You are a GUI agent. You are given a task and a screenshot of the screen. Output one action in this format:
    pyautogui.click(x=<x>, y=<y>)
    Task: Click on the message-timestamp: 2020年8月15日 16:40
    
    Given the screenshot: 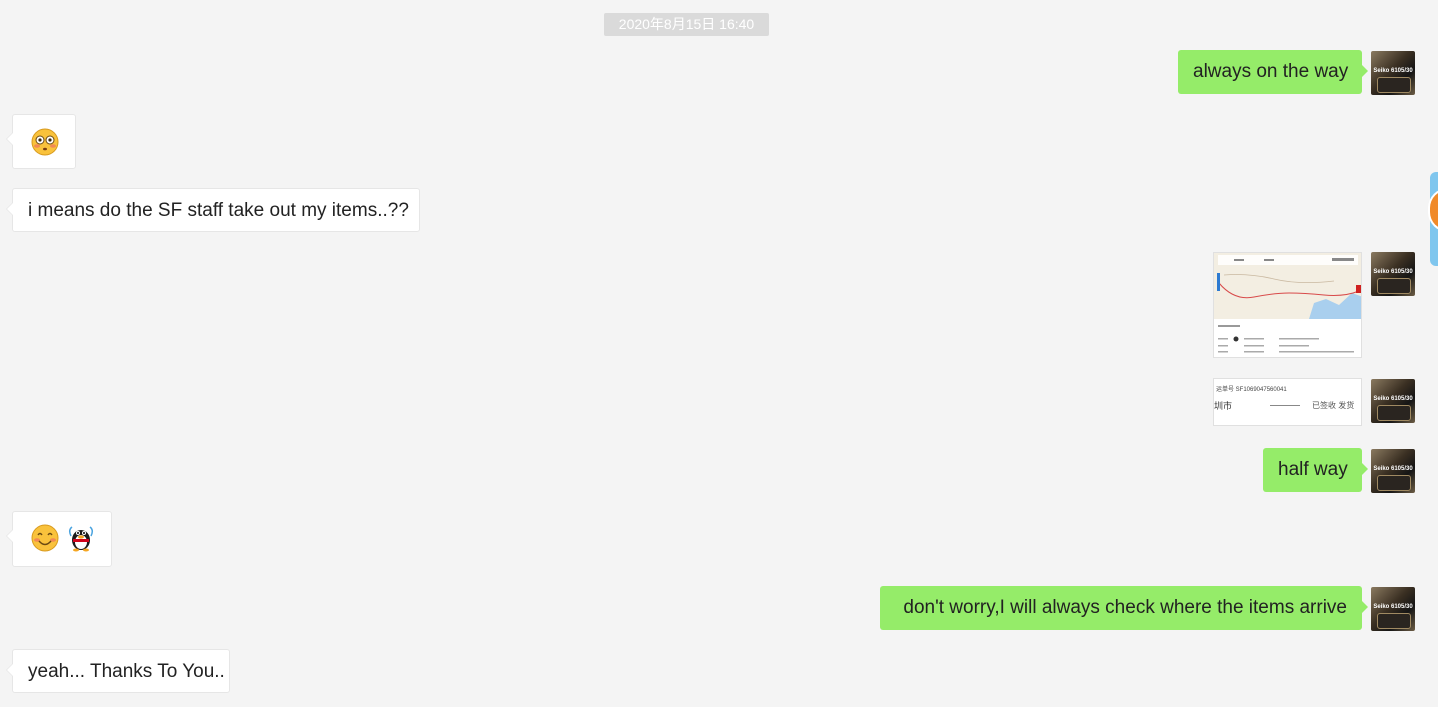 What is the action you would take?
    pyautogui.click(x=686, y=24)
    